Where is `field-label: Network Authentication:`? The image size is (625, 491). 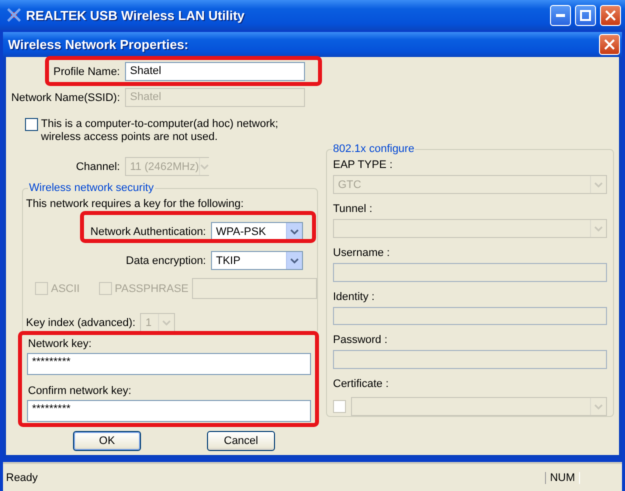 field-label: Network Authentication: is located at coordinates (148, 232).